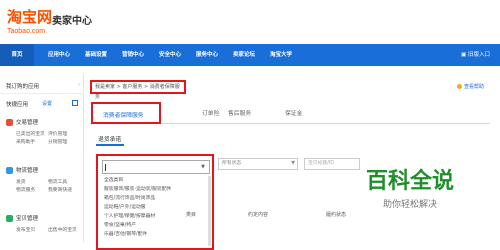  What do you see at coordinates (57, 181) in the screenshot?
I see `sidebar-link-logistics-tools: 物流工具` at bounding box center [57, 181].